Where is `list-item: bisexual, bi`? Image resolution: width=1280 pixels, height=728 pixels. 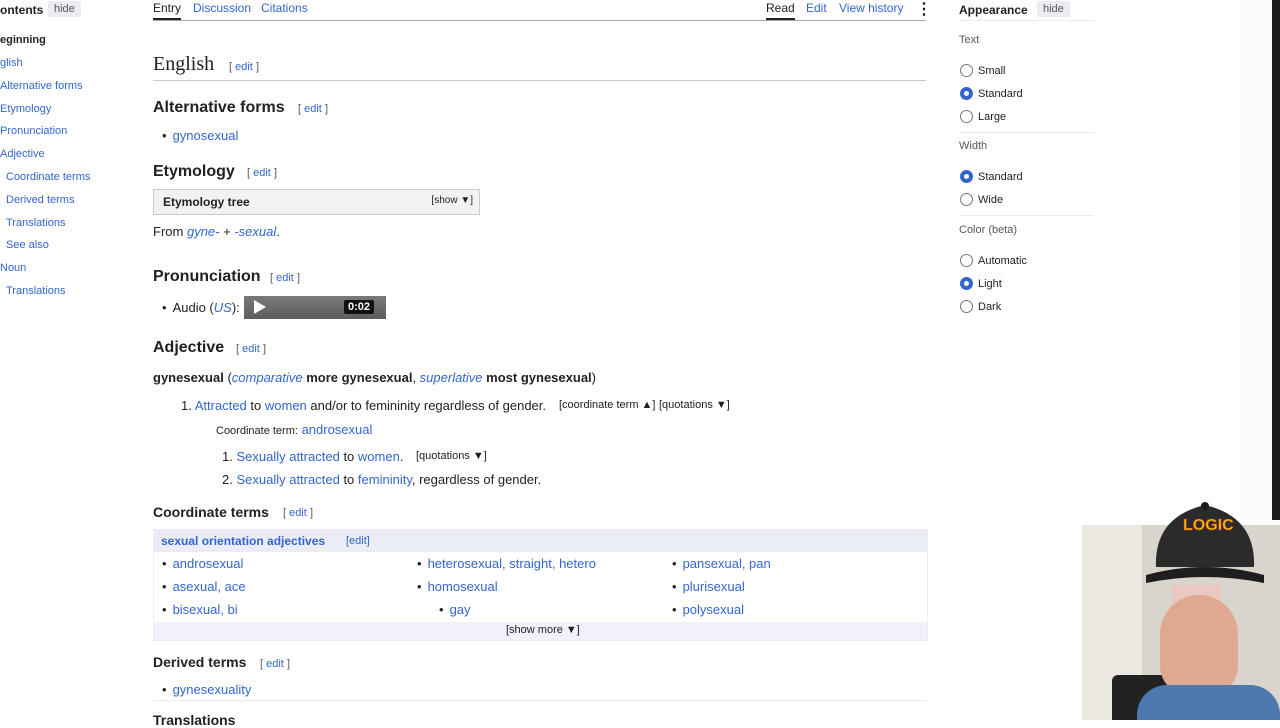
list-item: bisexual, bi is located at coordinates (200, 609).